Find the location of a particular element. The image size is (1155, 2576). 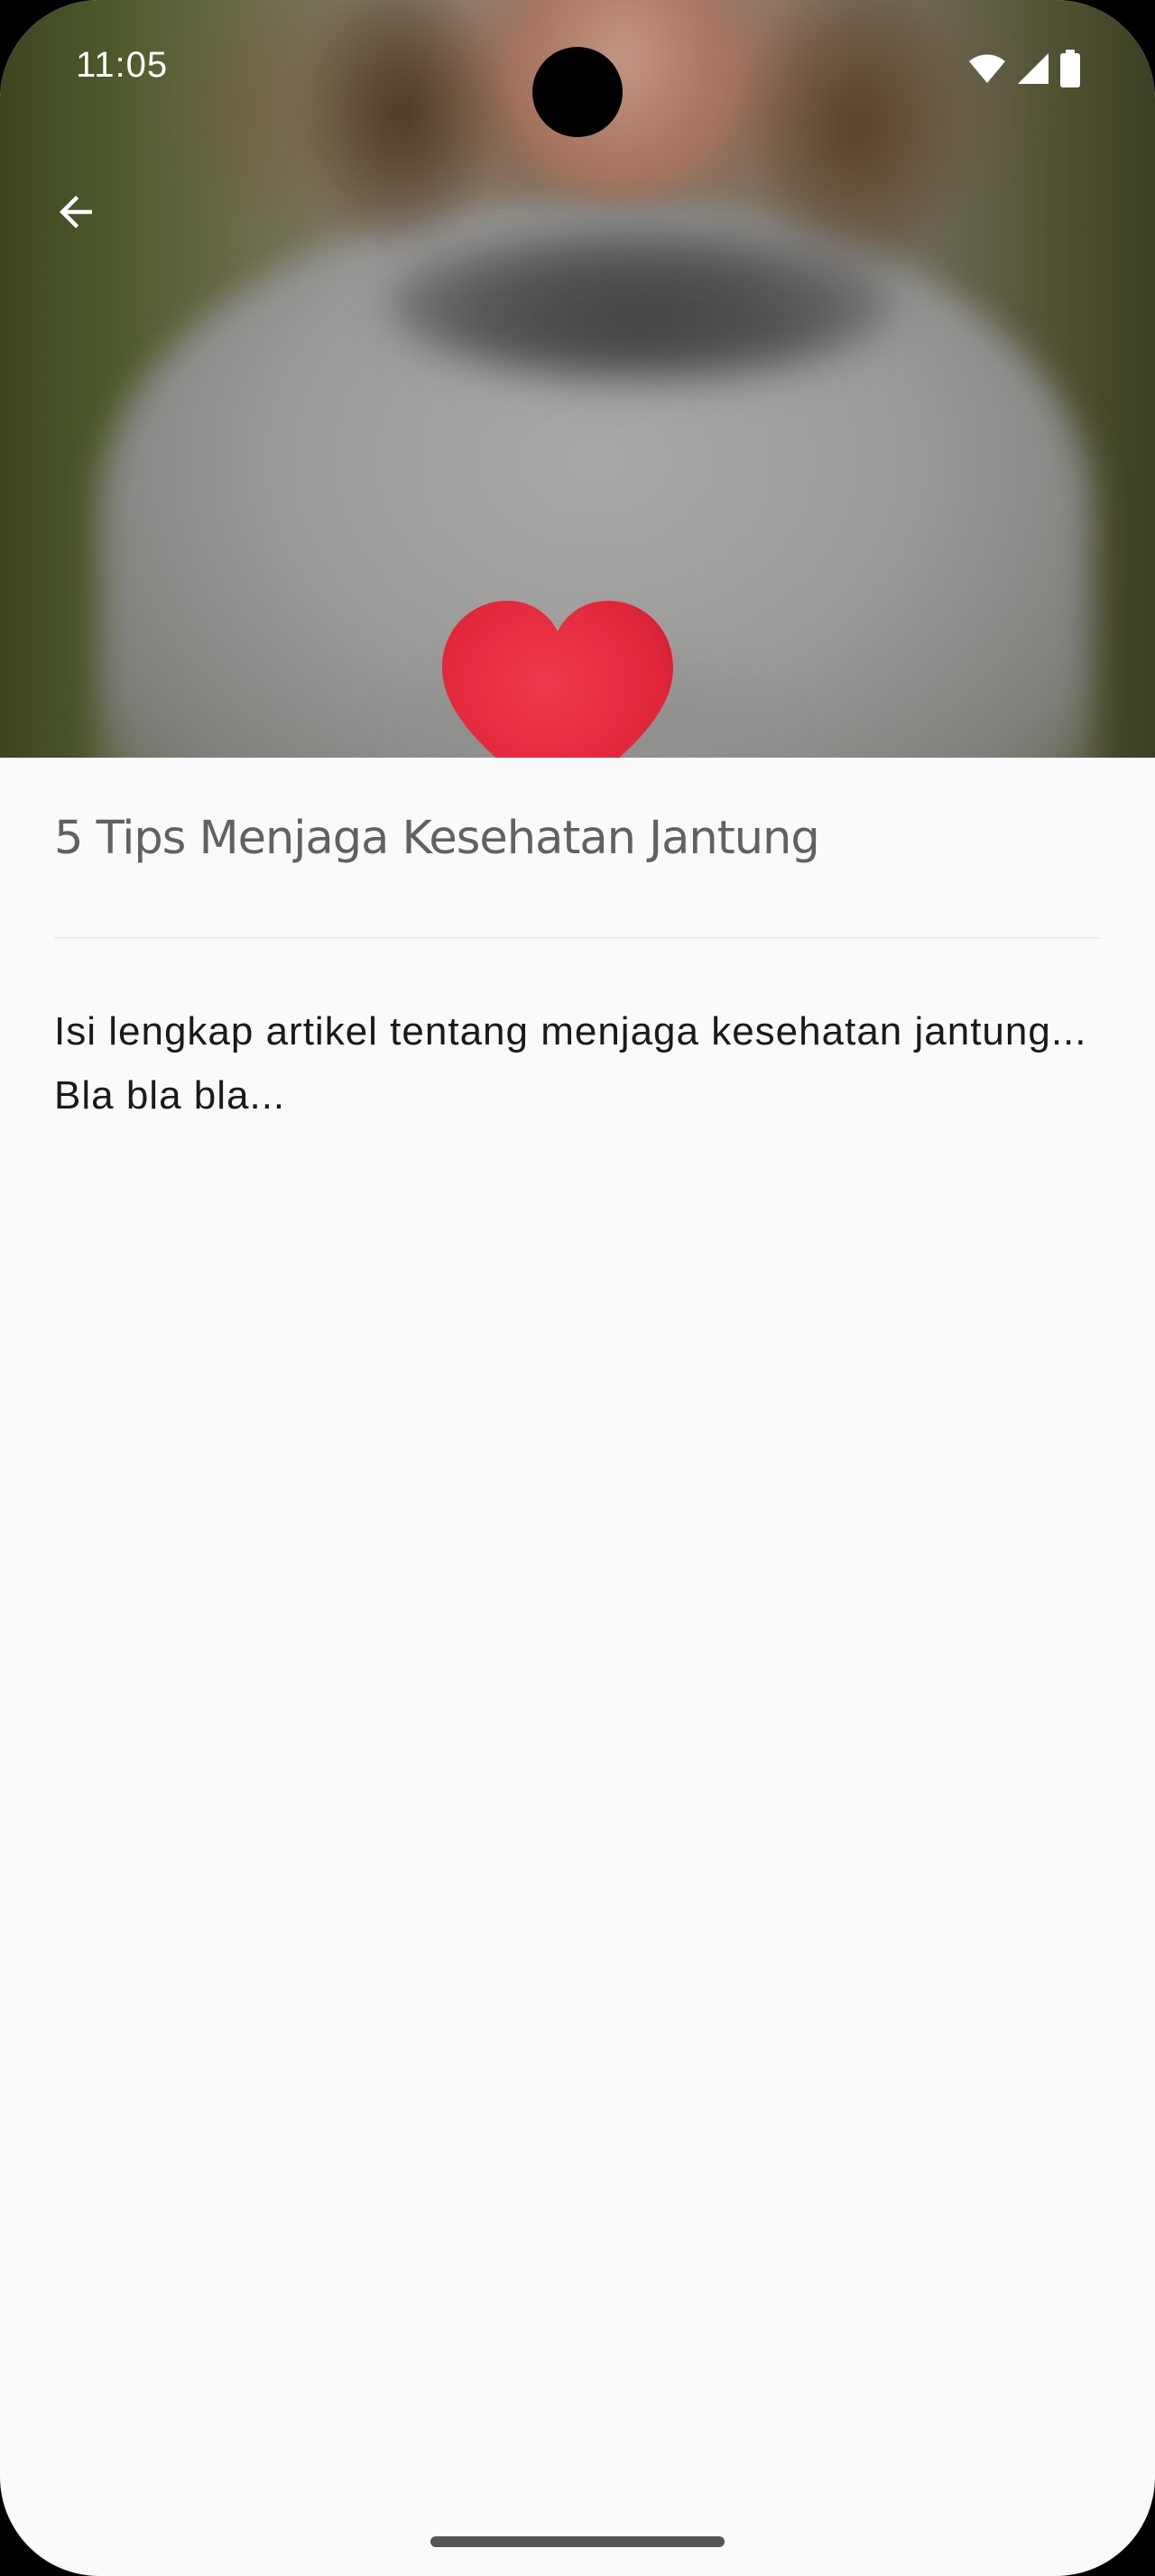

wifi-icon is located at coordinates (987, 68).